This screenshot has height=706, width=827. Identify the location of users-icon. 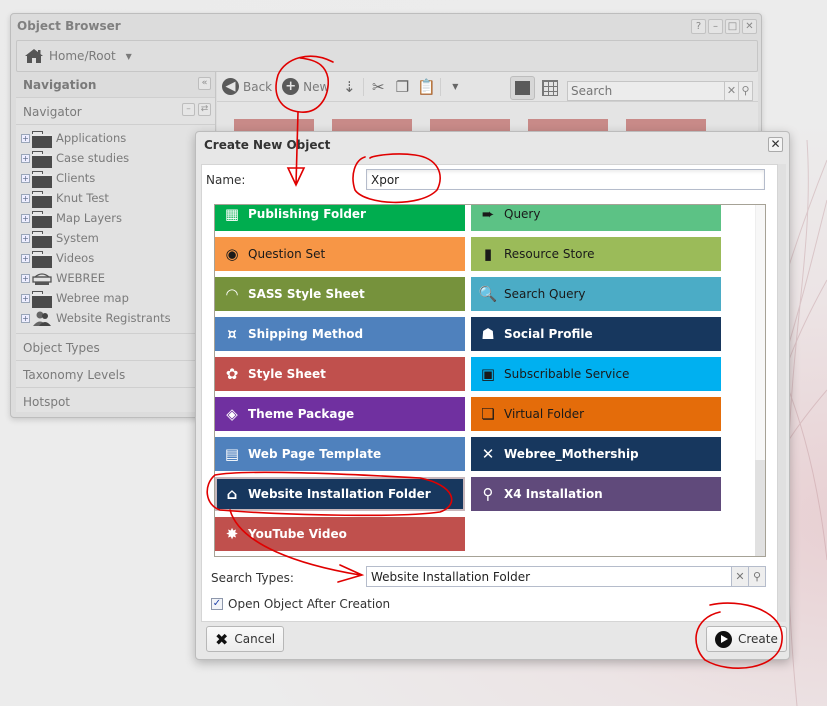
(42, 318).